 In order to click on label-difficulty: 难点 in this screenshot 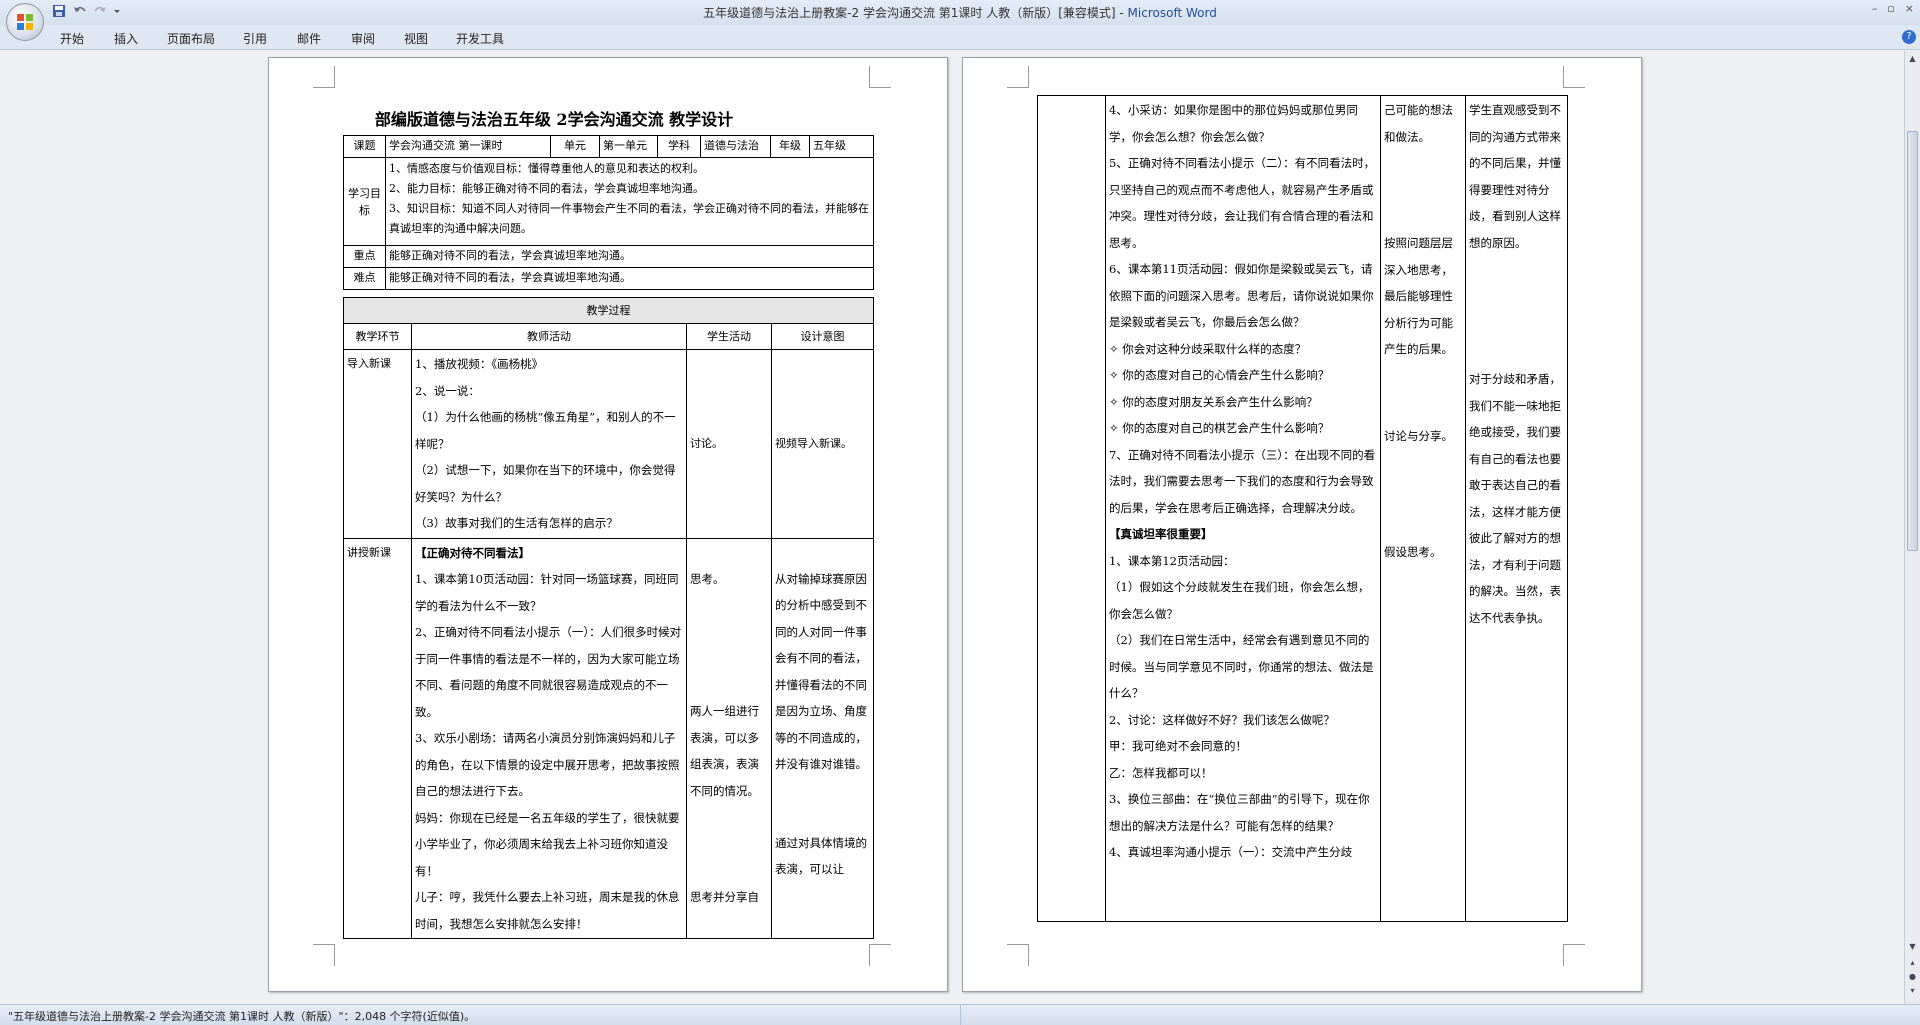, I will do `click(364, 278)`.